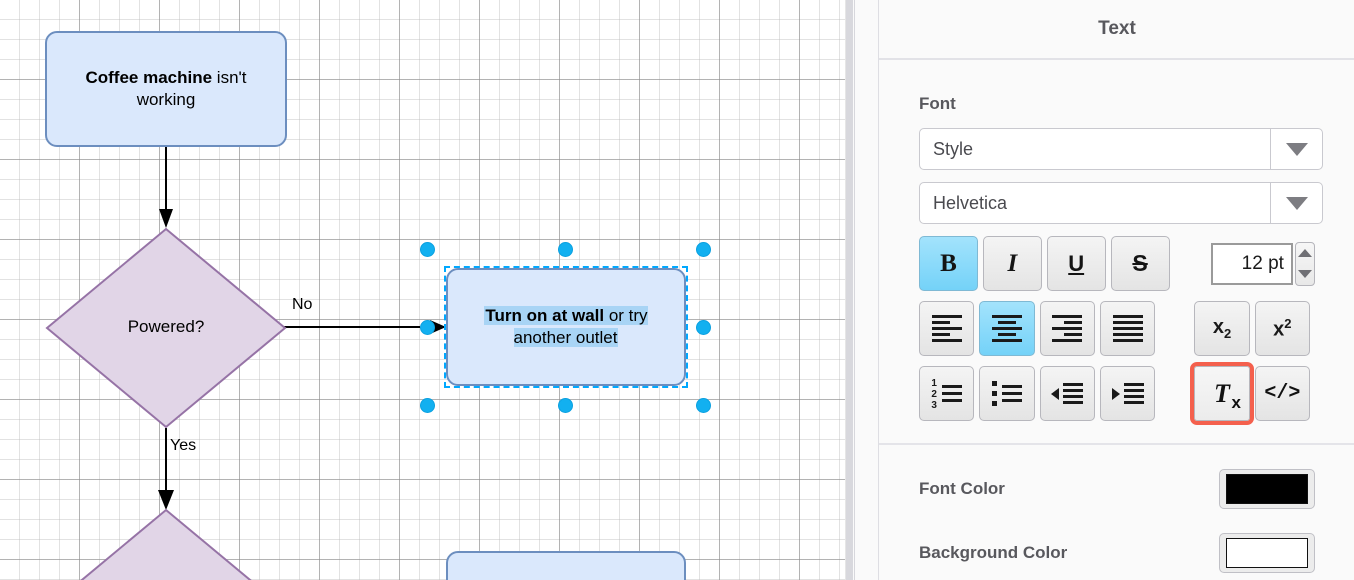 This screenshot has width=1354, height=580. What do you see at coordinates (849, 290) in the screenshot?
I see `canvas-scrollbar-thumb` at bounding box center [849, 290].